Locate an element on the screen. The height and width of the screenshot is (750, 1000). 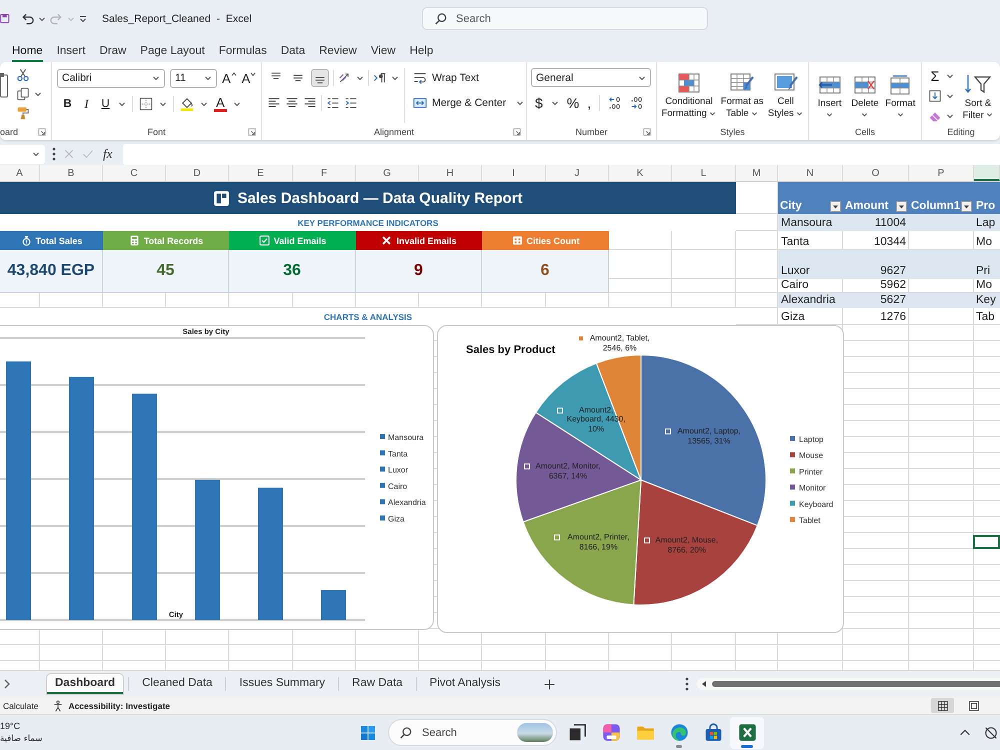
copy-icon is located at coordinates (23, 94).